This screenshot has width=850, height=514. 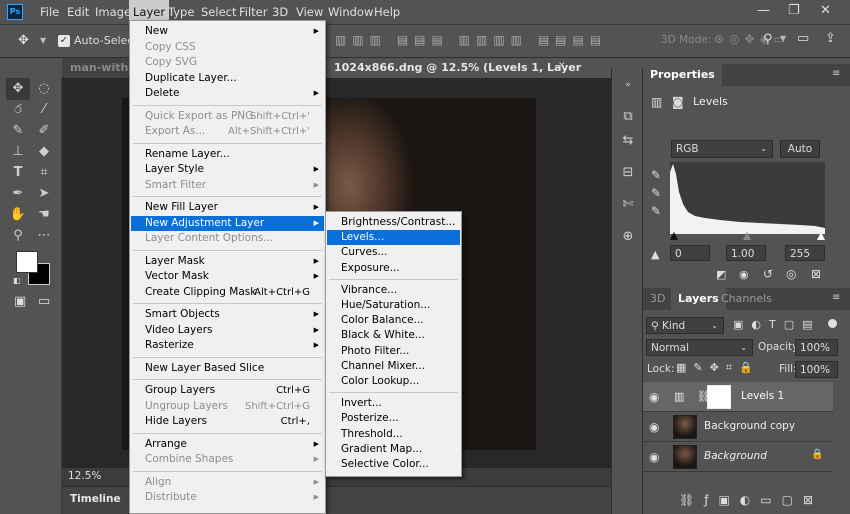 I want to click on black-point-eyedropper-icon: ✎, so click(x=656, y=175).